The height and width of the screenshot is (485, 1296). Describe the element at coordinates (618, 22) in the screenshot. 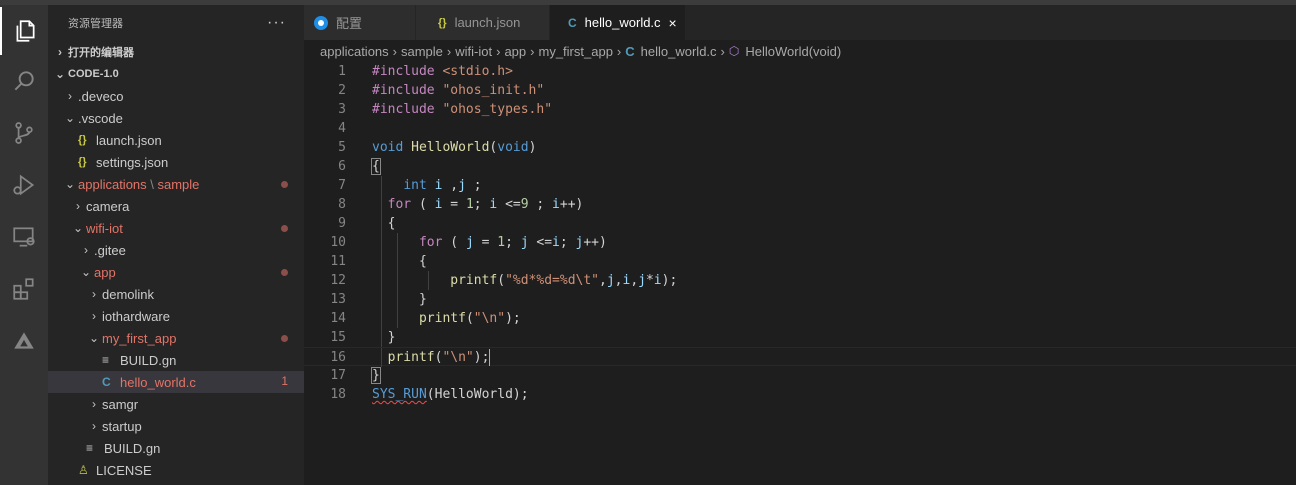

I see `tab-hello-world-c: C hello_world.c ×` at that location.